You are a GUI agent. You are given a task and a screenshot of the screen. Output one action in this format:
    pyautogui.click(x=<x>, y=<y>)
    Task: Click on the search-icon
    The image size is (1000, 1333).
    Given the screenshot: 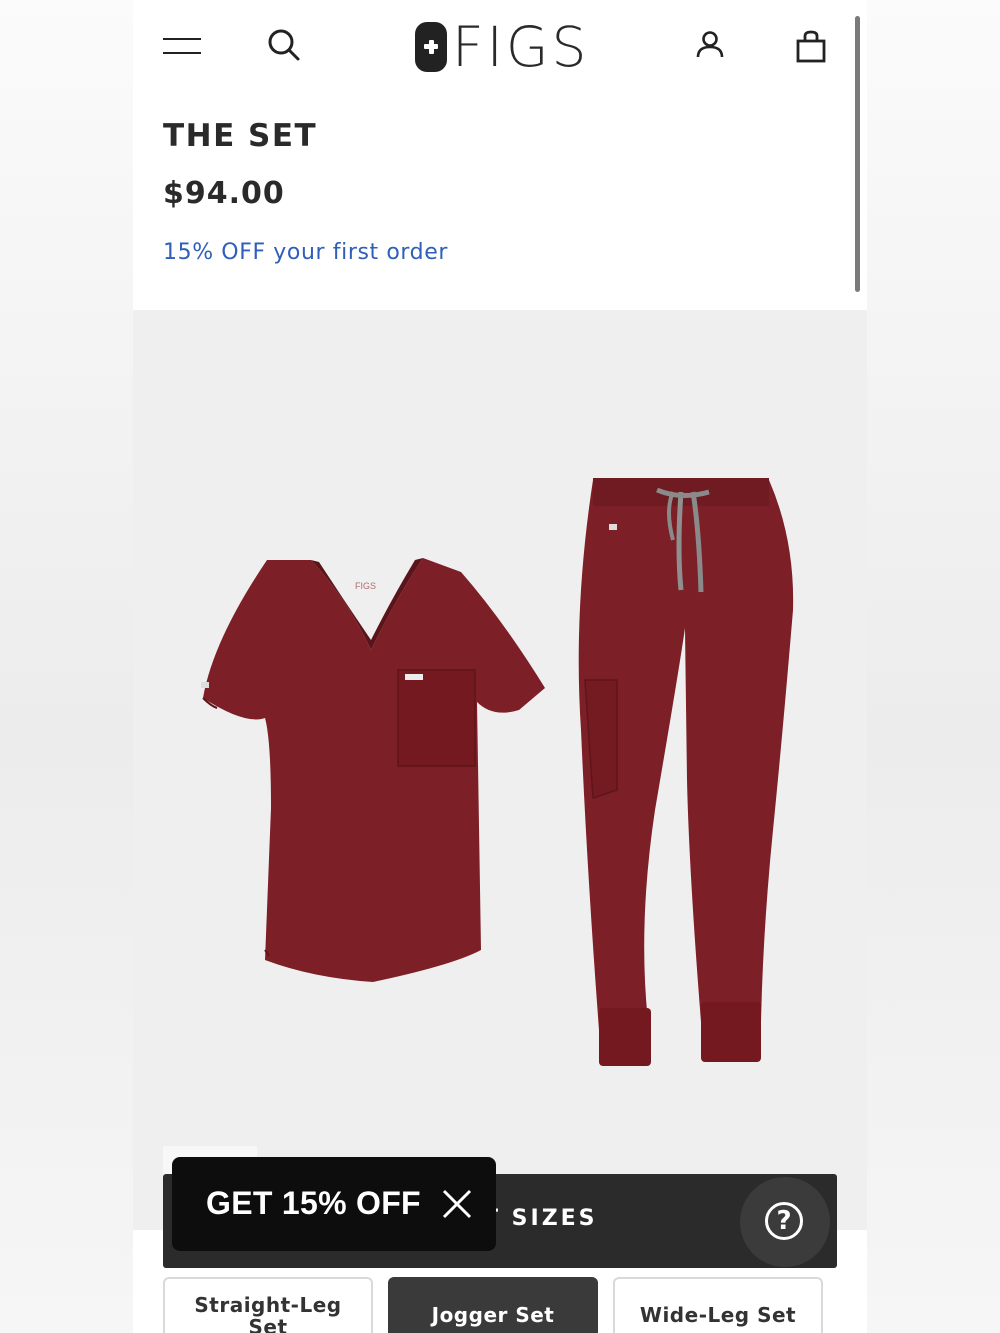 What is the action you would take?
    pyautogui.click(x=284, y=45)
    